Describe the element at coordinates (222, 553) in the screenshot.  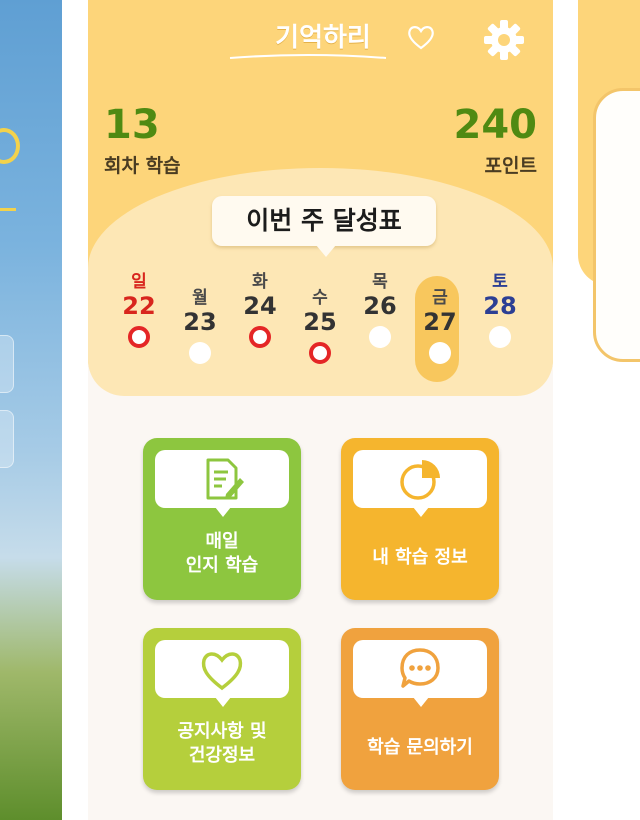
I see `tile-label: 매일 인지 학습` at that location.